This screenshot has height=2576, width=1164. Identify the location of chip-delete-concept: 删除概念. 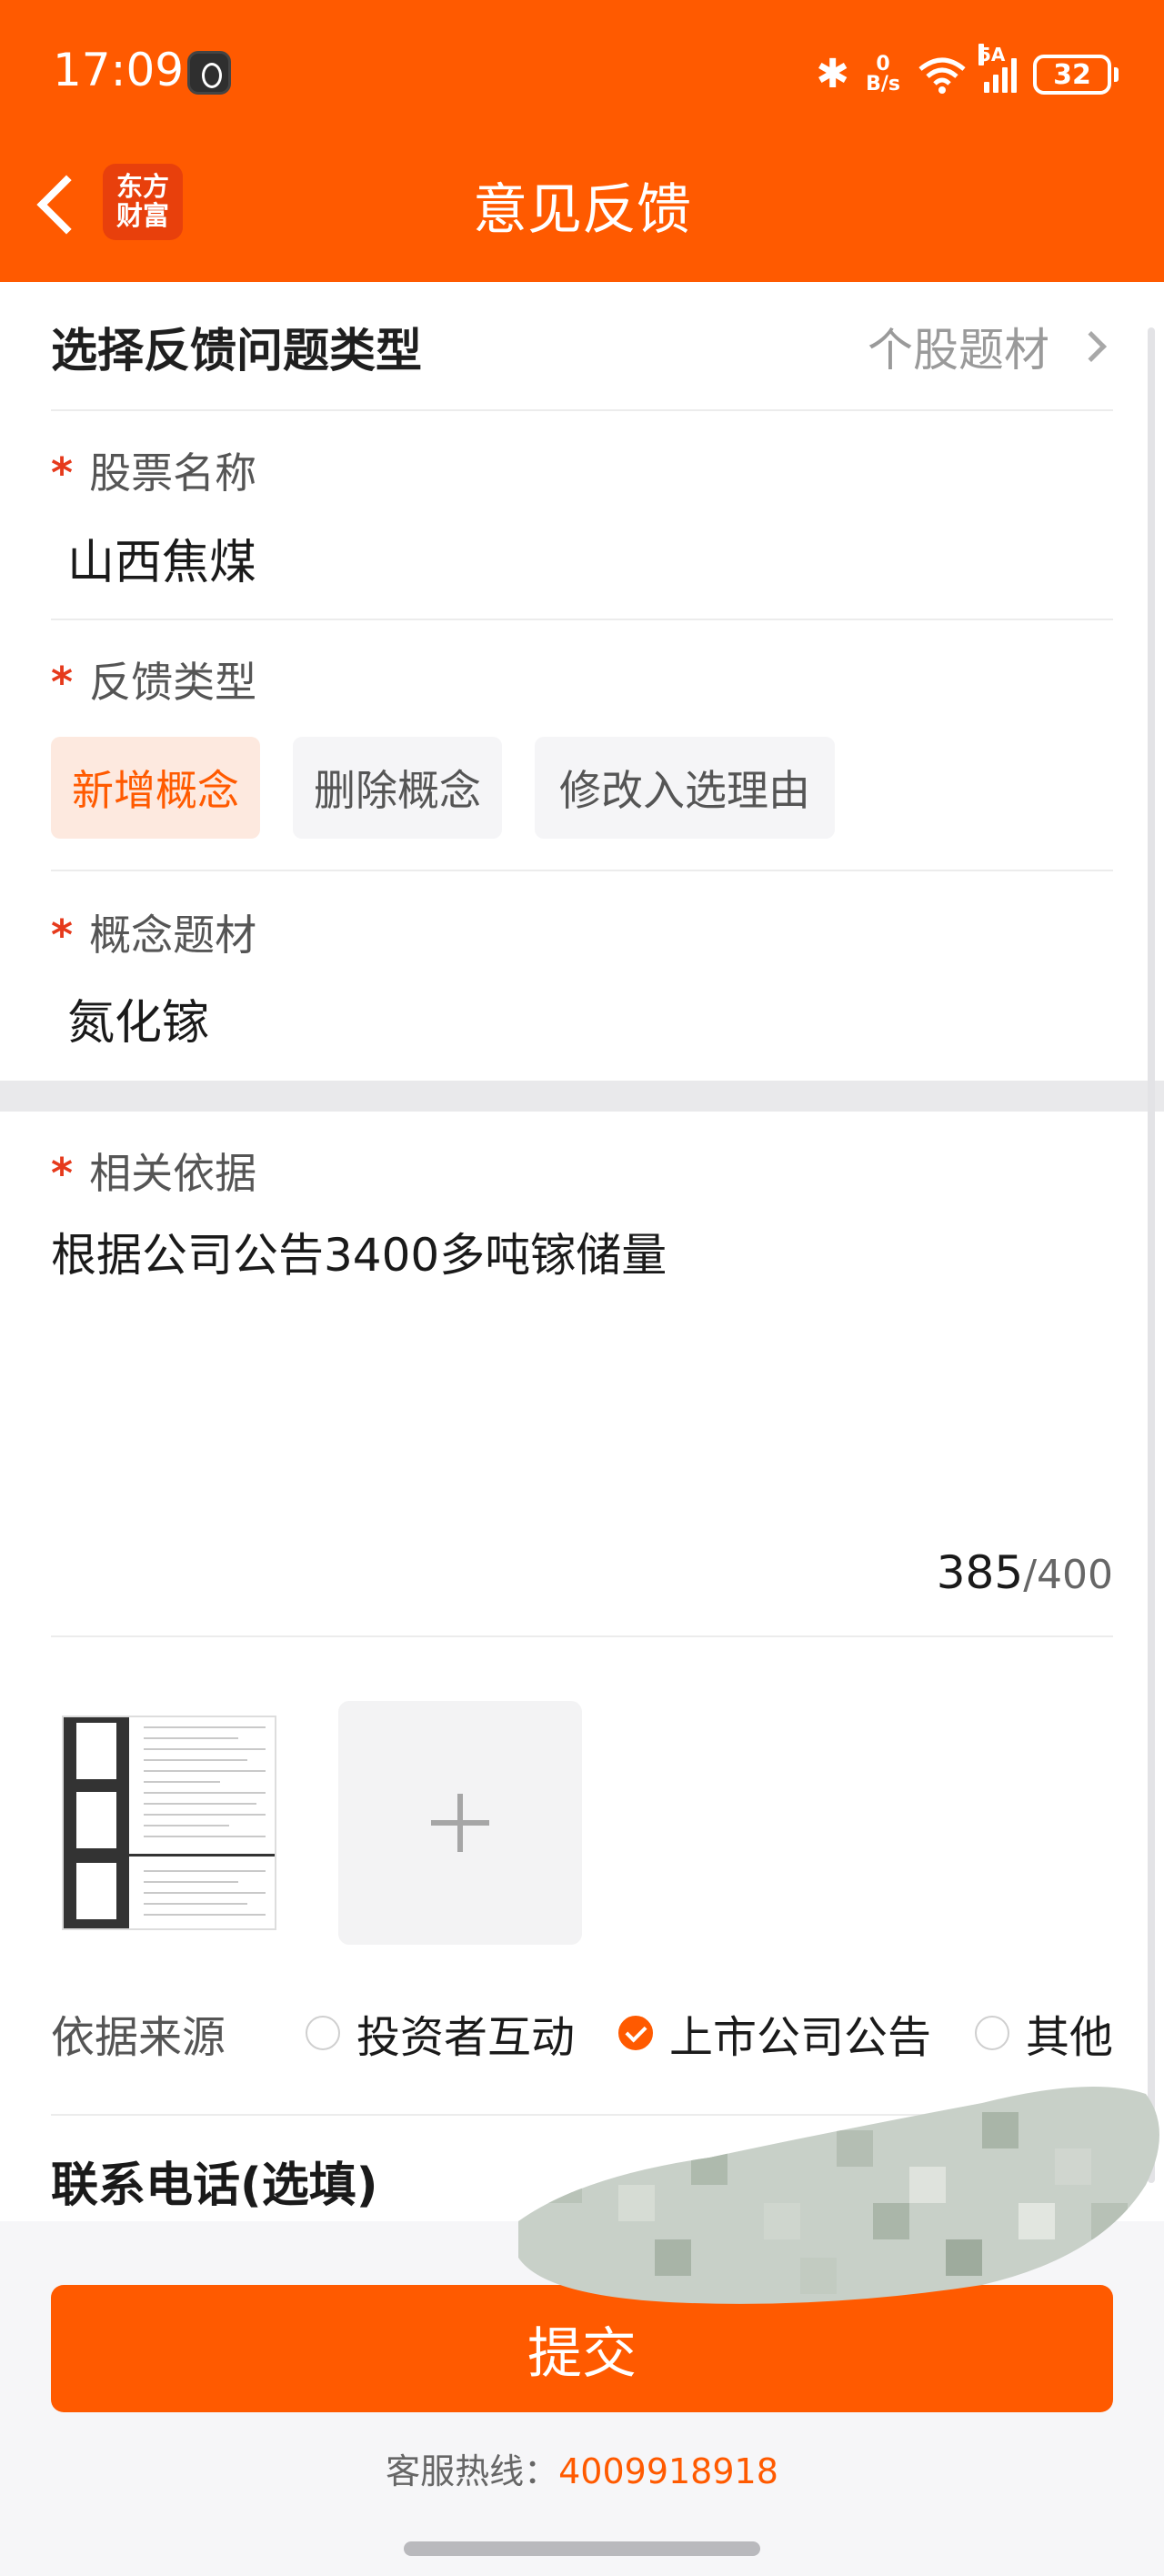
(398, 788).